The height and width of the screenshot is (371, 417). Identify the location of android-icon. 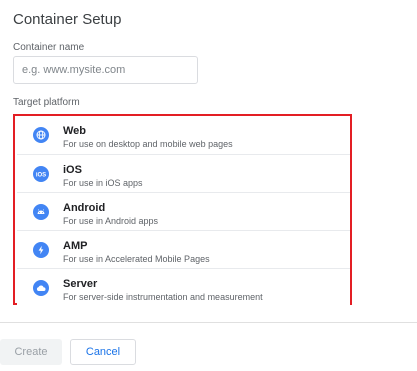
(41, 212).